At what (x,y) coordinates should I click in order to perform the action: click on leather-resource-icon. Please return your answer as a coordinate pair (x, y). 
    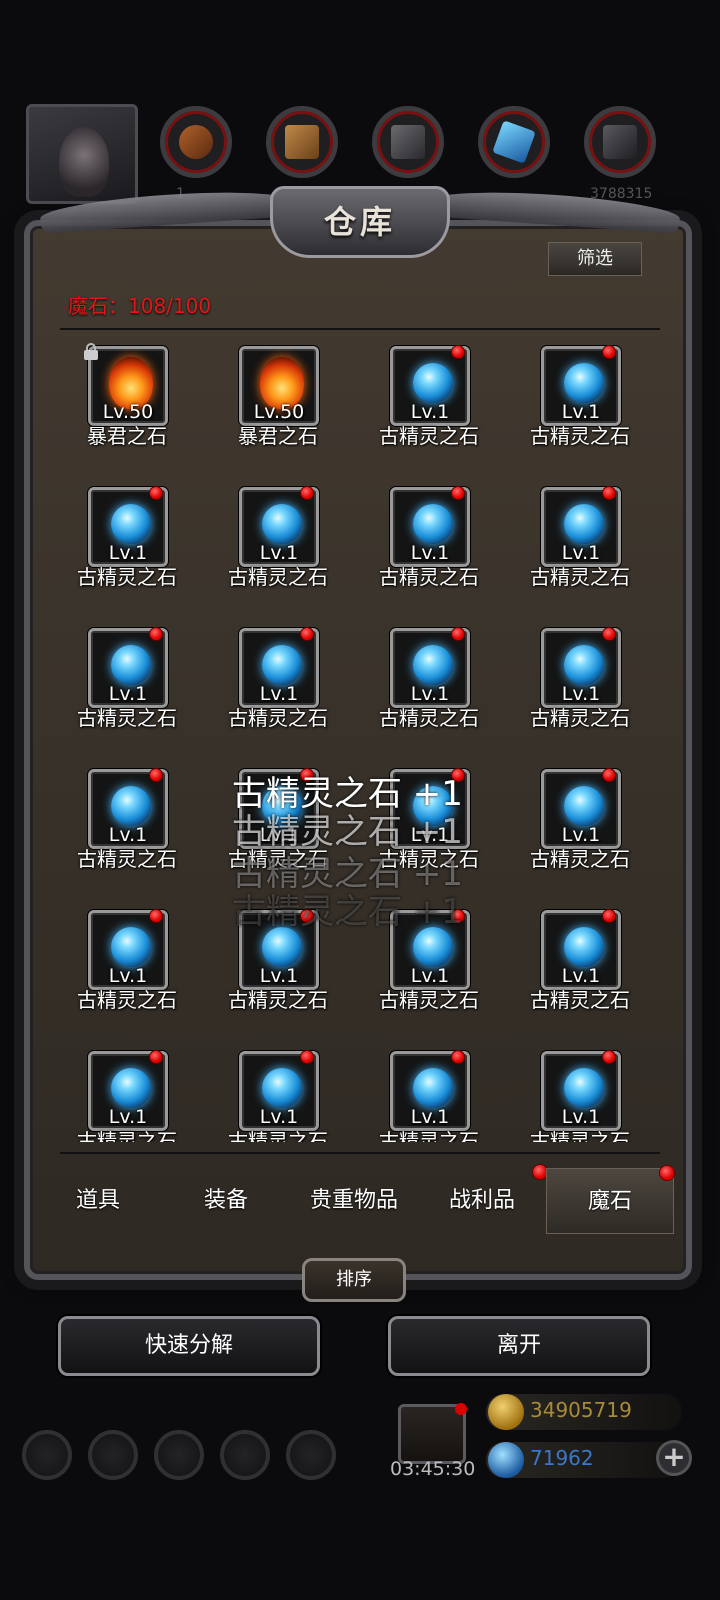
    Looking at the image, I should click on (196, 142).